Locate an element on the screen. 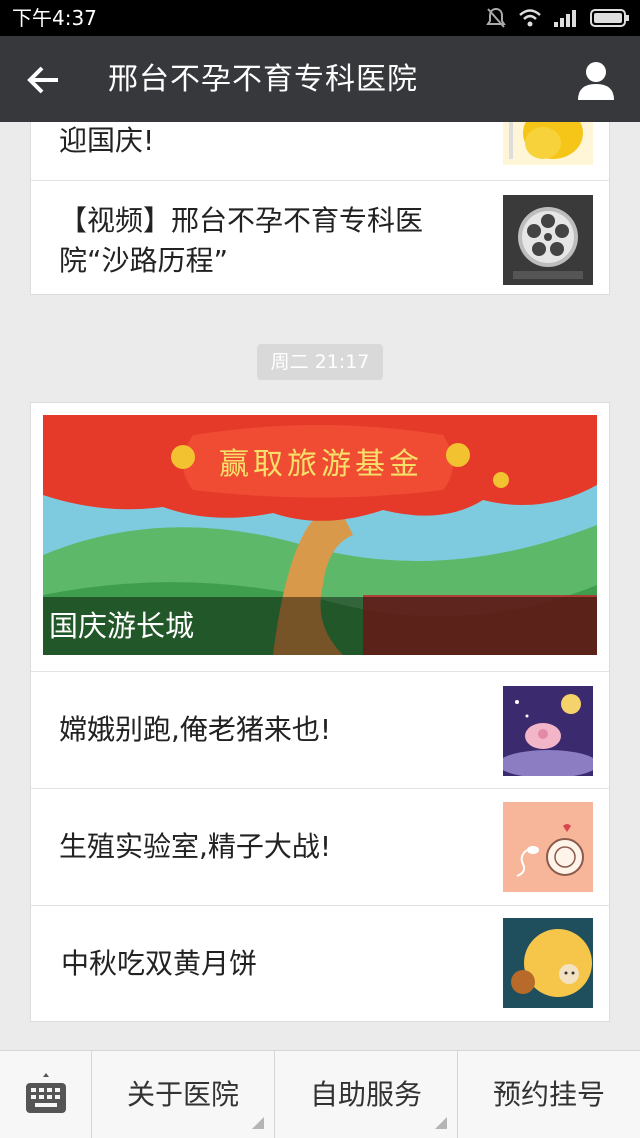  status-bar: 下午4:37 is located at coordinates (320, 18).